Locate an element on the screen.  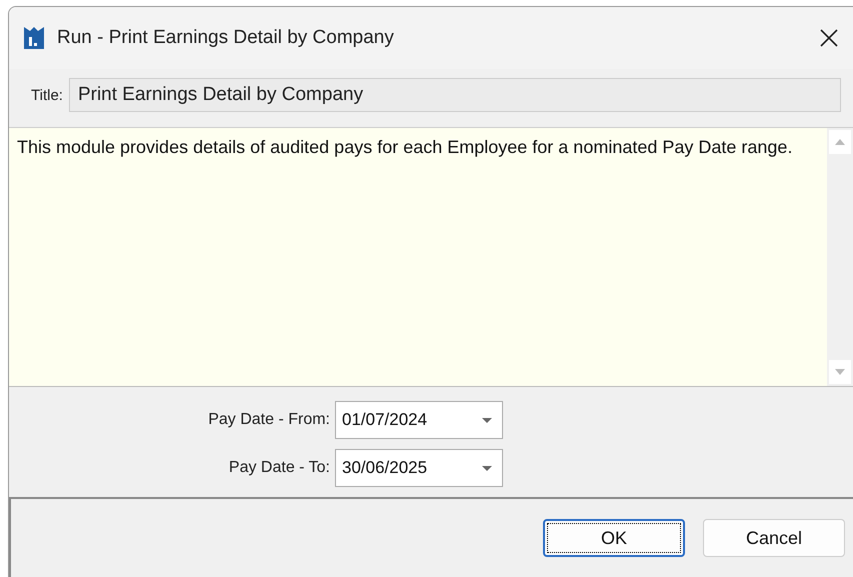
title-field: Print Earnings Detail by Company is located at coordinates (454, 95).